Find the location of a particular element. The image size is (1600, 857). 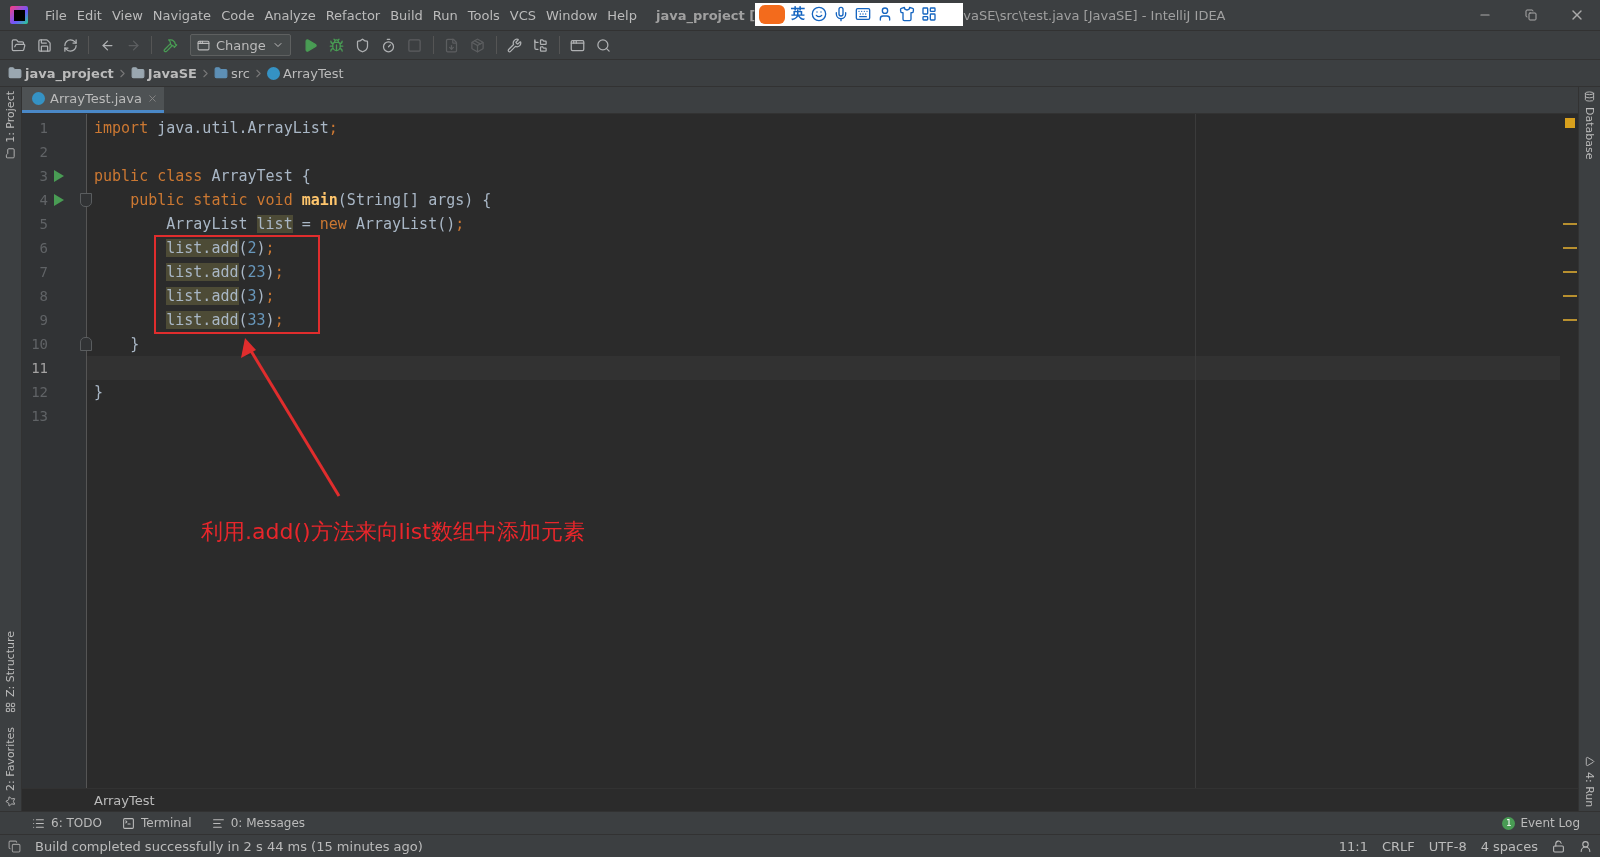

menu-item: Edit is located at coordinates (89, 15).